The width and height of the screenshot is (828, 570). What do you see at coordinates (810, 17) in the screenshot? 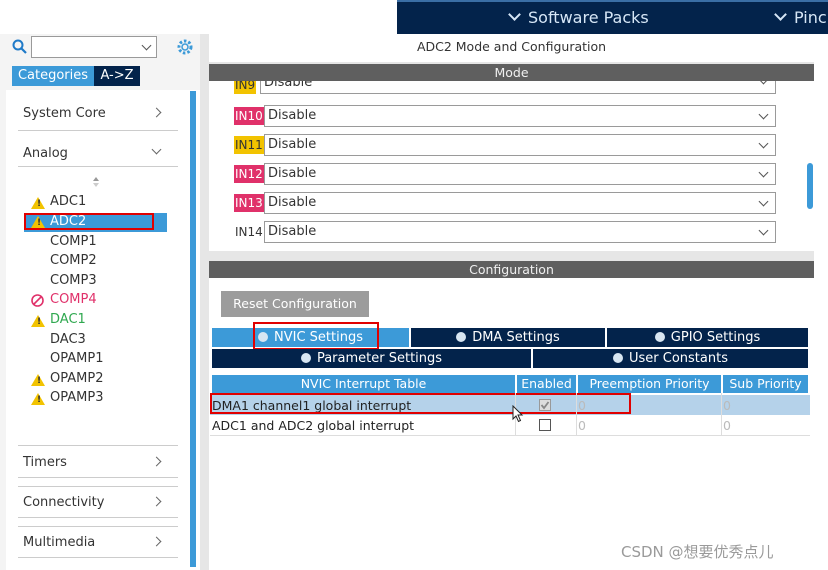
I see `pinout-label: Pinc` at bounding box center [810, 17].